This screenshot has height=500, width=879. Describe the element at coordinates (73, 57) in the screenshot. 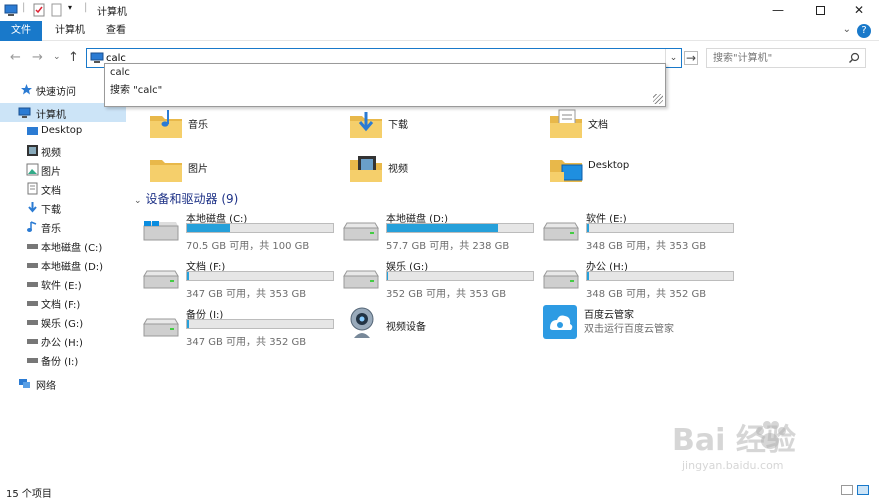

I see `up-icon: ↑` at that location.